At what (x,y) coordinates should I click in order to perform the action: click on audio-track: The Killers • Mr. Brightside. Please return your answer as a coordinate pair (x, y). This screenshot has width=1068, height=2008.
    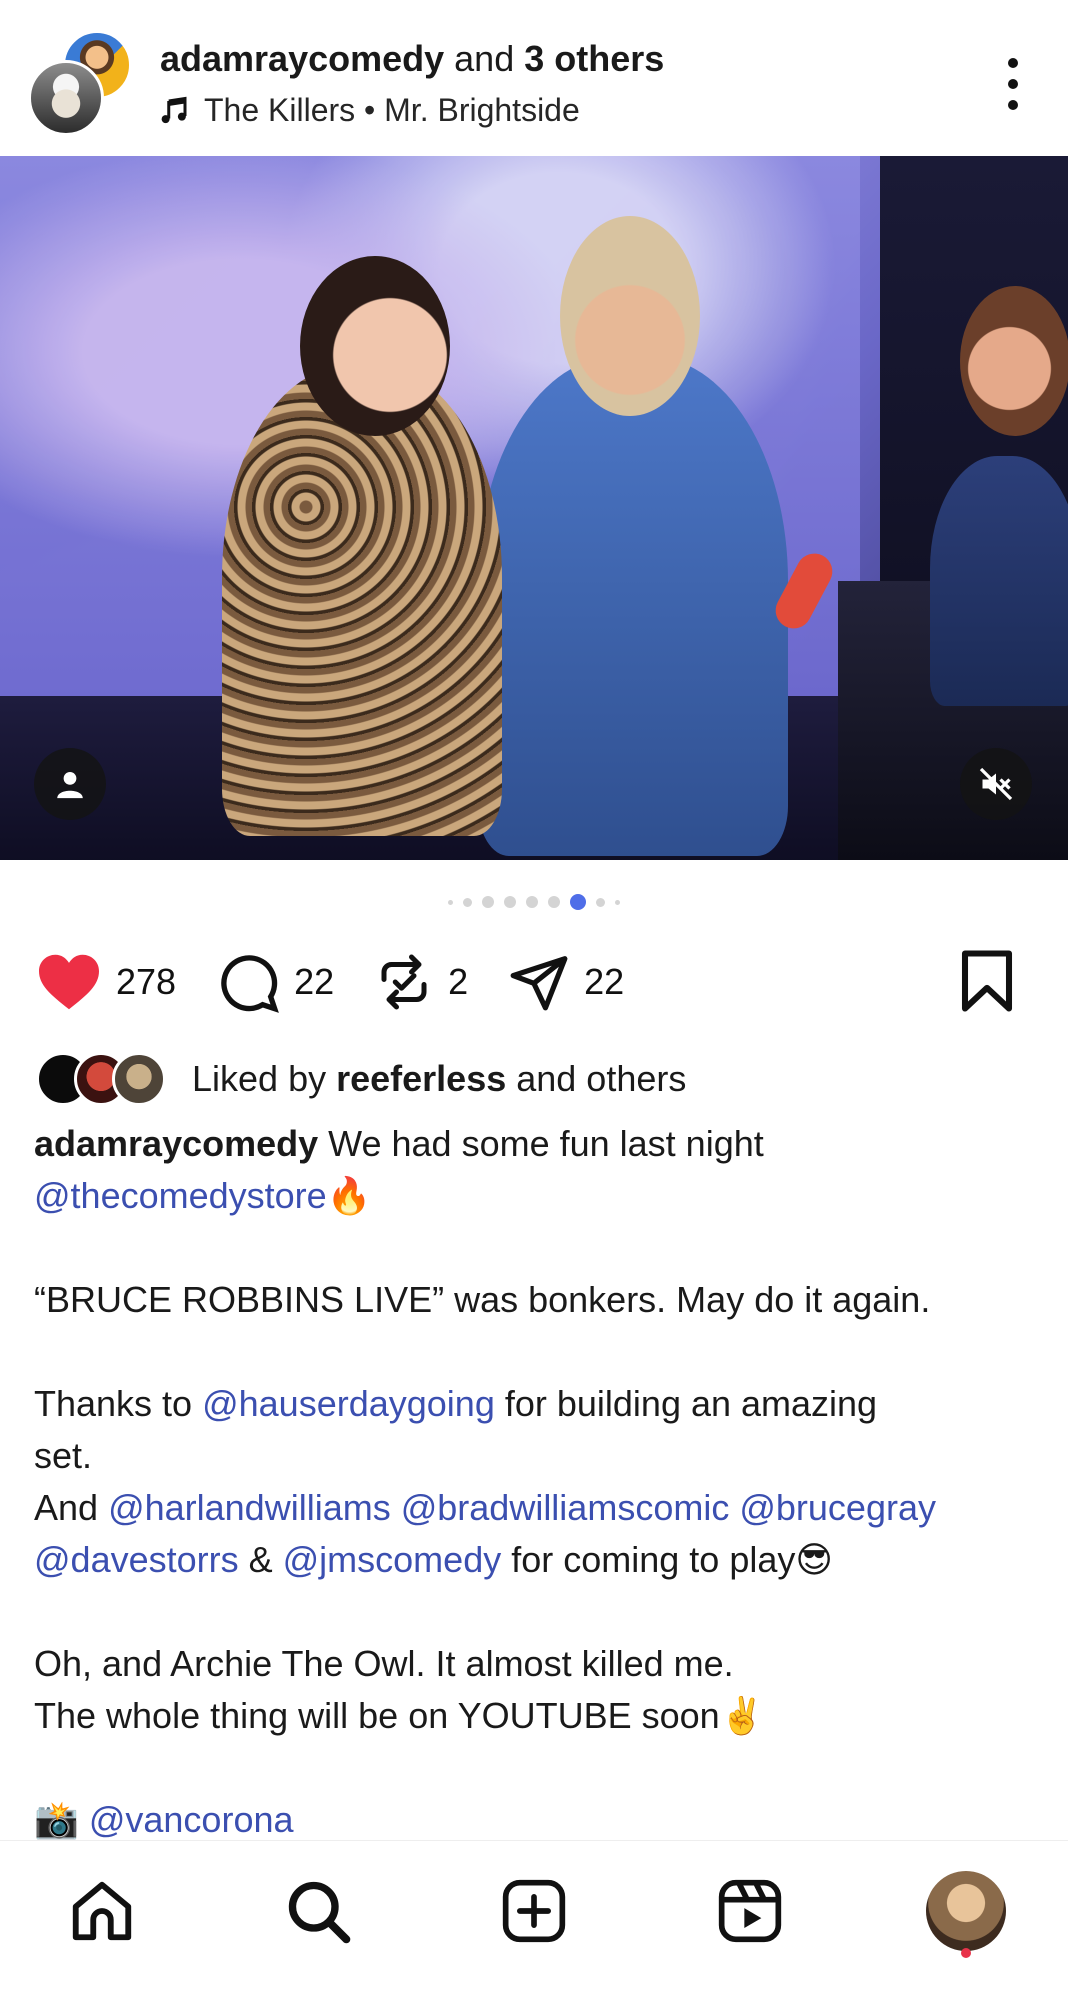
    Looking at the image, I should click on (370, 110).